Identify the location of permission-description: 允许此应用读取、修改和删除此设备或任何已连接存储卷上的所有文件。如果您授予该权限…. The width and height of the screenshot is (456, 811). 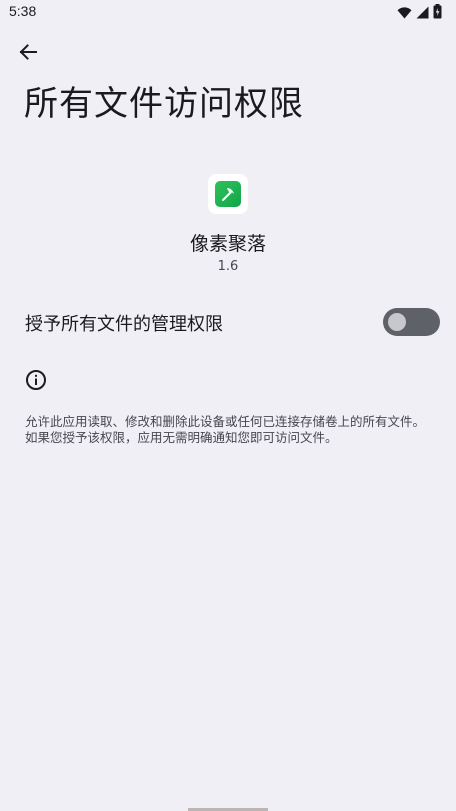
(225, 429).